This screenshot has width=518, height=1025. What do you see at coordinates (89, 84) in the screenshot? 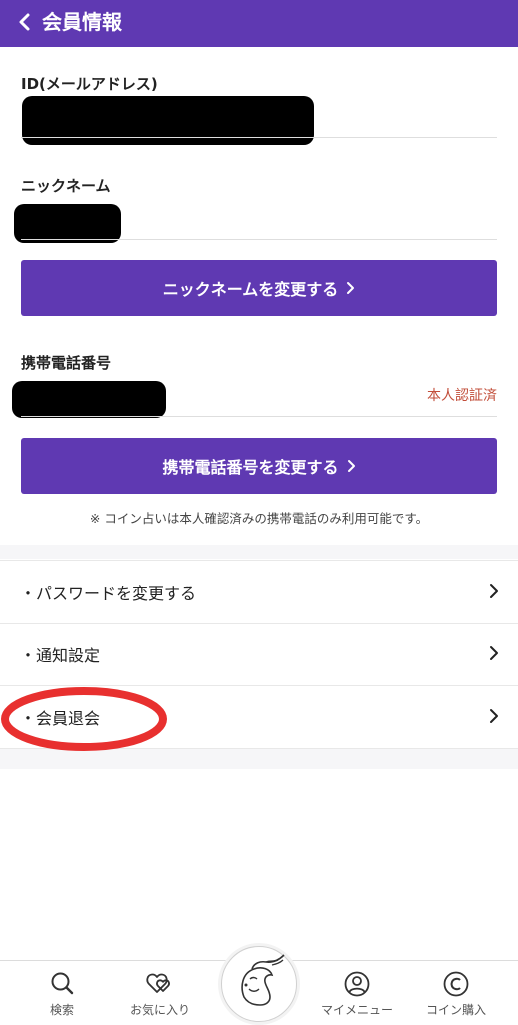
I see `id-label: ID(メールアドレス)` at bounding box center [89, 84].